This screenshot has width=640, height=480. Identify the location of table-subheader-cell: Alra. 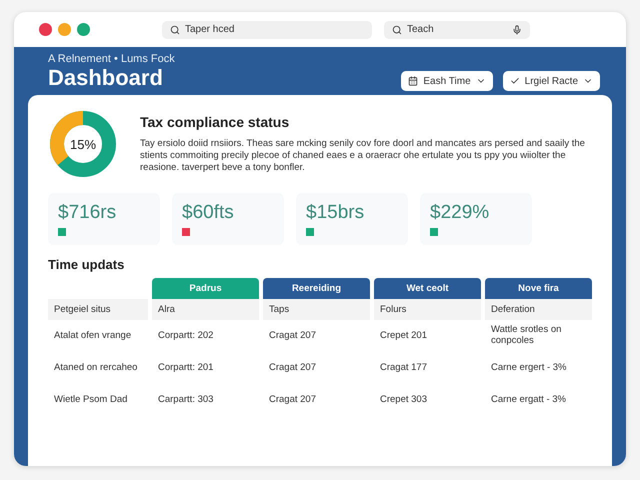
(205, 309).